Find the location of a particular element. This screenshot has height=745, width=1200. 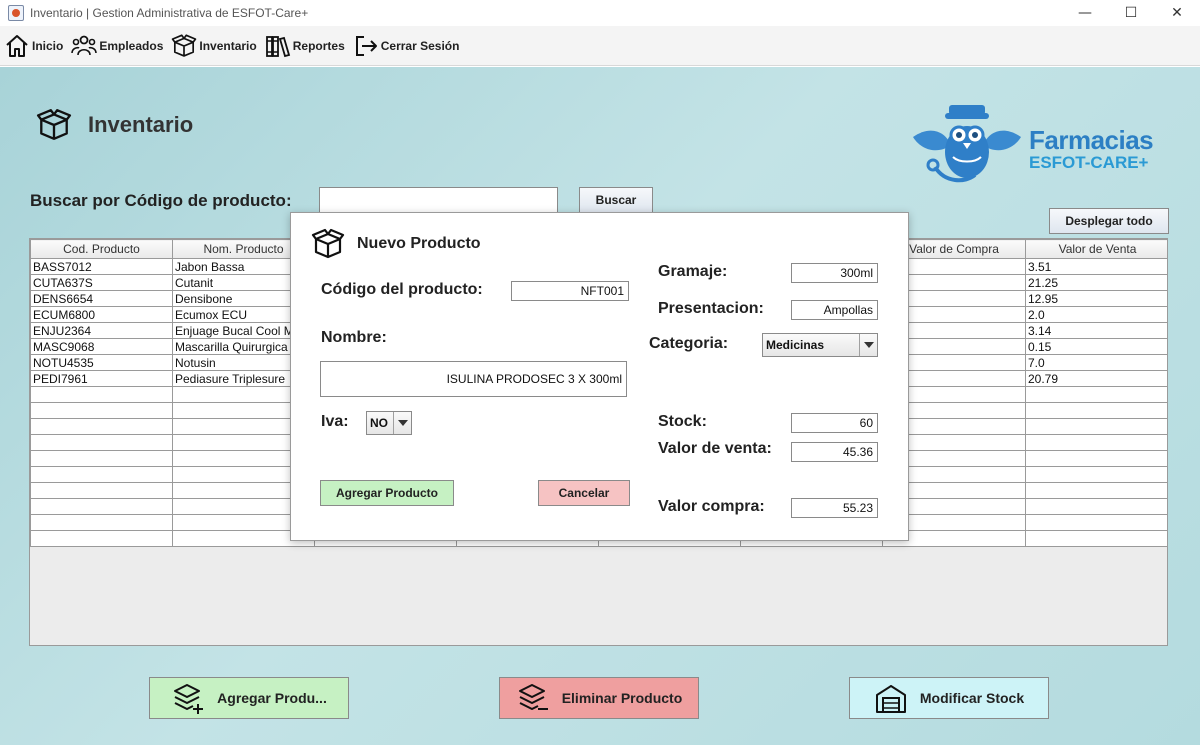

table-cell: CUTA637S is located at coordinates (101, 282).